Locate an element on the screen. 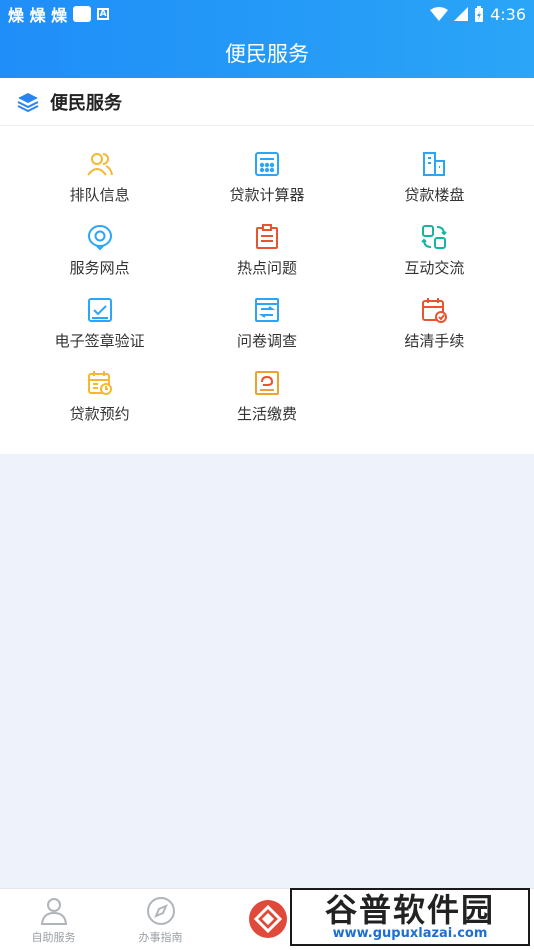 The height and width of the screenshot is (950, 534). app-header: 燥 燥 燥 A 4:36 便民服务 is located at coordinates (267, 39).